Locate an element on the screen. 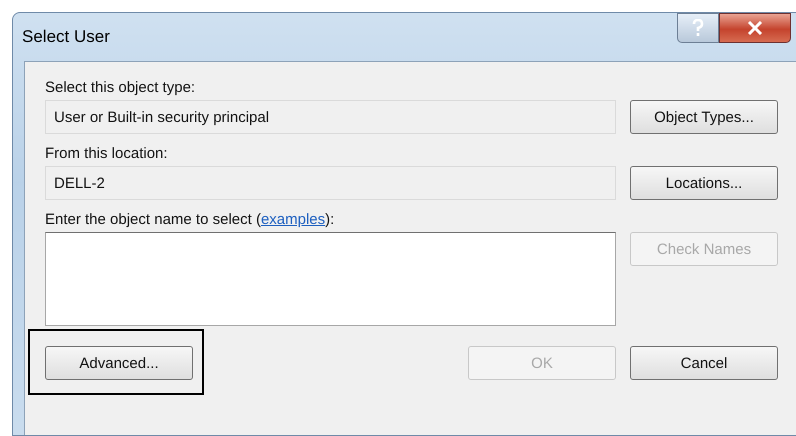 The height and width of the screenshot is (436, 796). close-icon is located at coordinates (755, 28).